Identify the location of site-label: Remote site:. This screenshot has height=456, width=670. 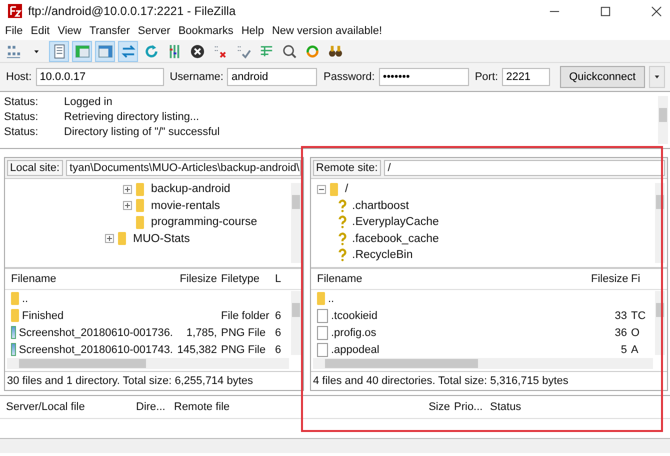
(347, 168).